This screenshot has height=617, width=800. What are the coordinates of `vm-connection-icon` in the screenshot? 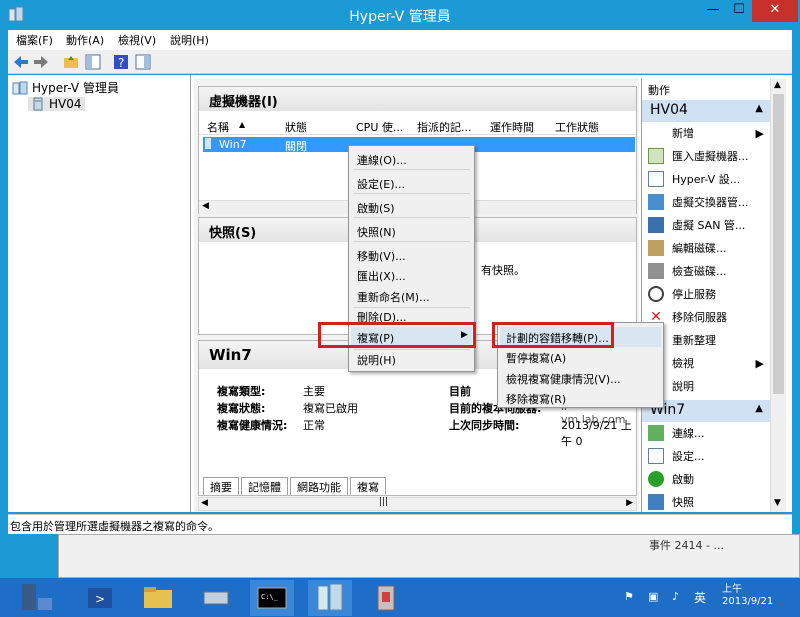 It's located at (386, 598).